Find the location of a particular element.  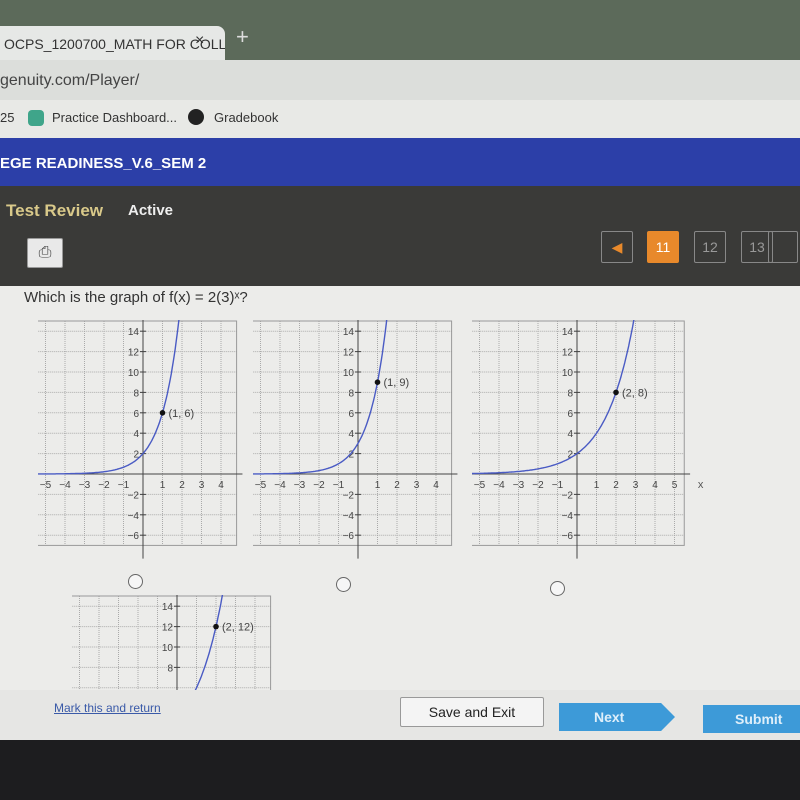

activity-nav is located at coordinates (400, 236).